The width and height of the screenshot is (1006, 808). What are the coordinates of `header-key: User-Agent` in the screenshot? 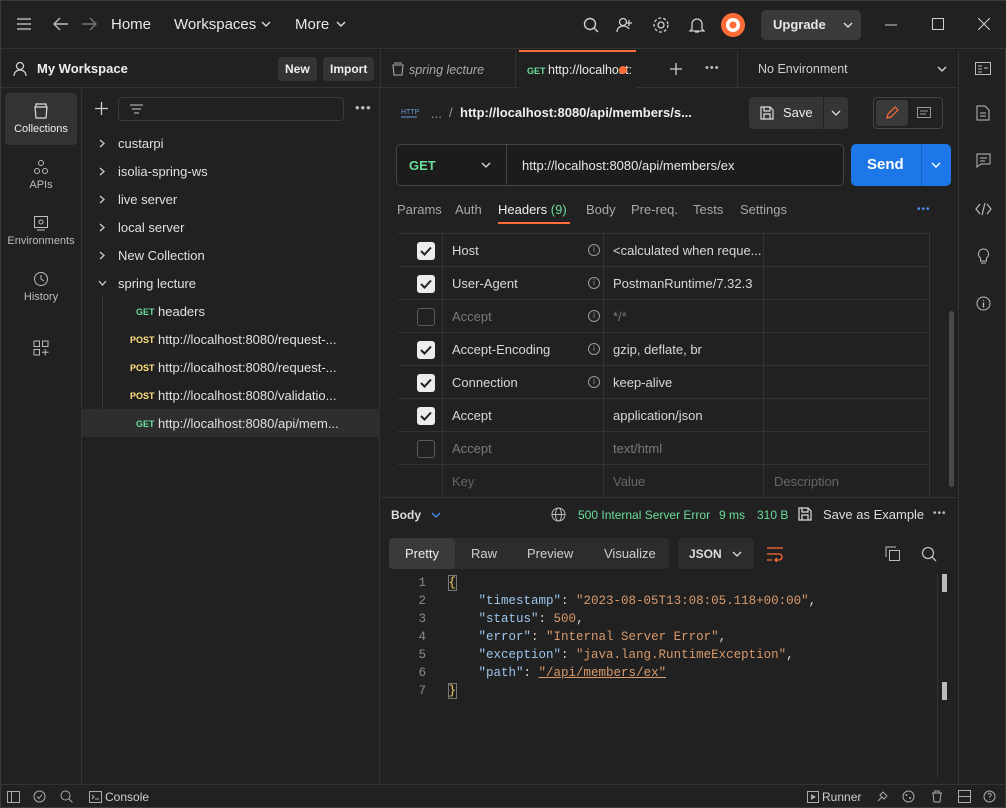 It's located at (485, 283).